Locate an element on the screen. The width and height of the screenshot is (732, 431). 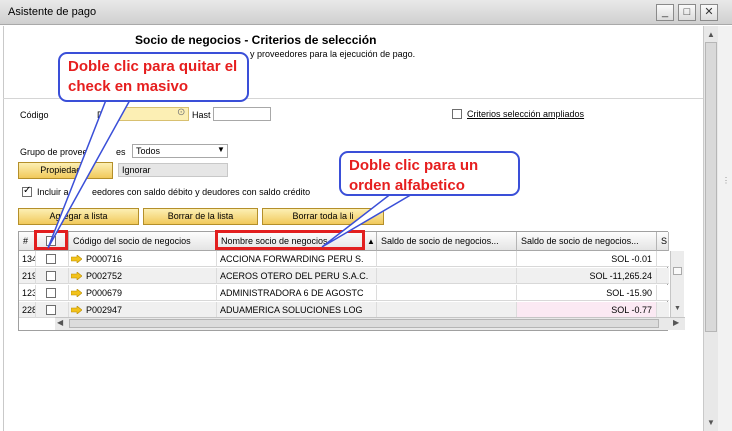
borrar-toda-lista-button: Borrar toda la li is located at coordinates (323, 216).